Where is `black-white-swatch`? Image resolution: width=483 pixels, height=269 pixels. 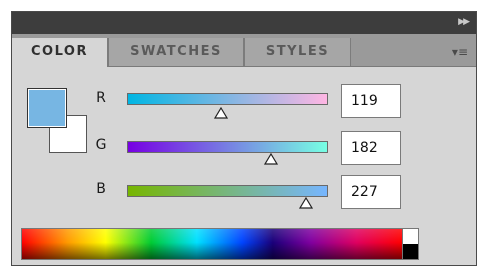
black-white-swatch is located at coordinates (411, 244).